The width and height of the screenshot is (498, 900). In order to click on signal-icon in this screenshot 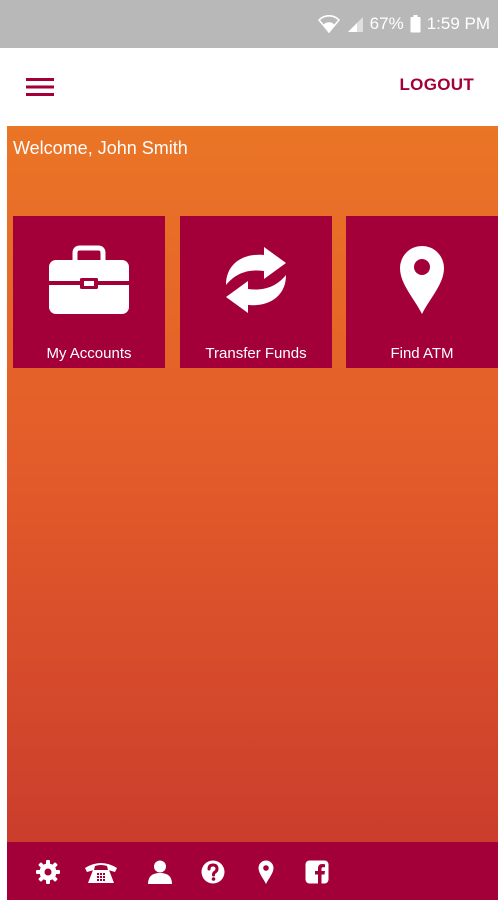, I will do `click(355, 24)`.